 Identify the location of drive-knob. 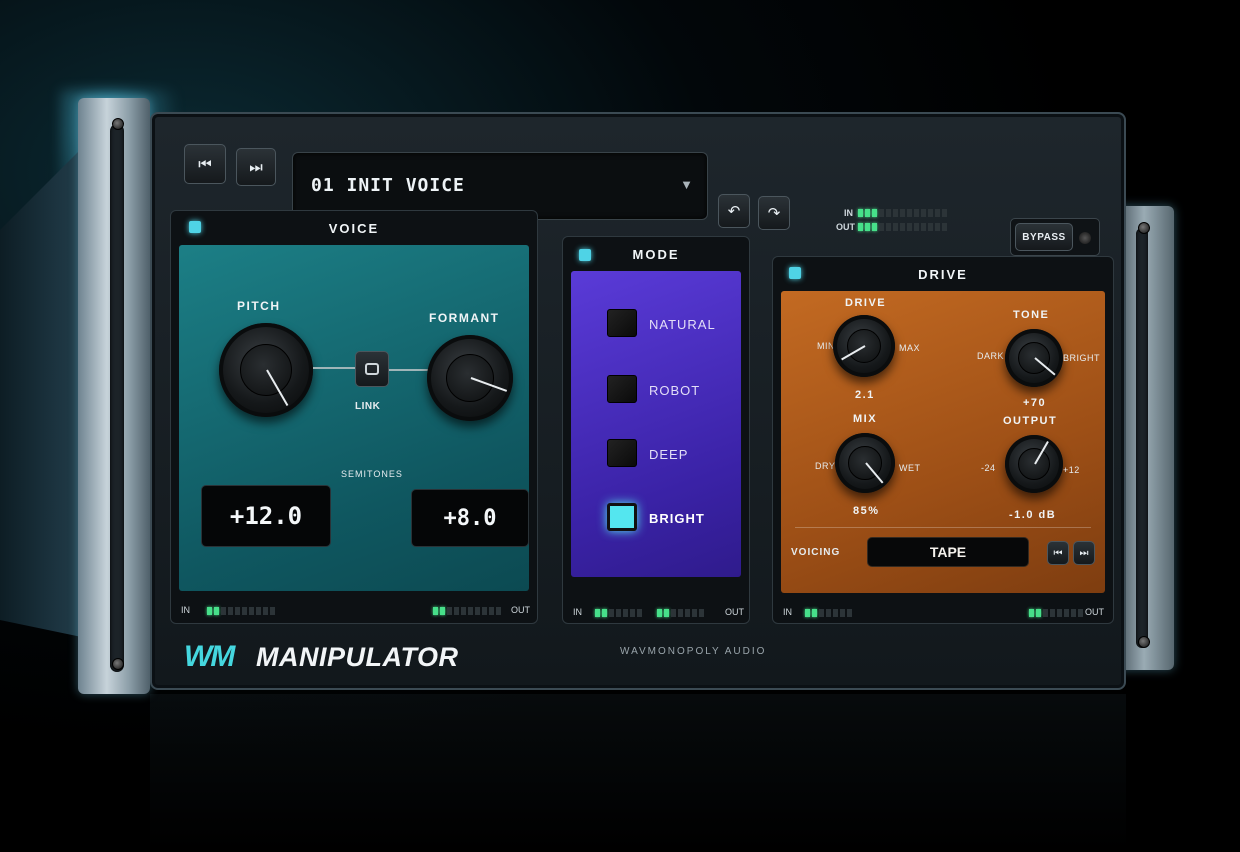
(864, 346).